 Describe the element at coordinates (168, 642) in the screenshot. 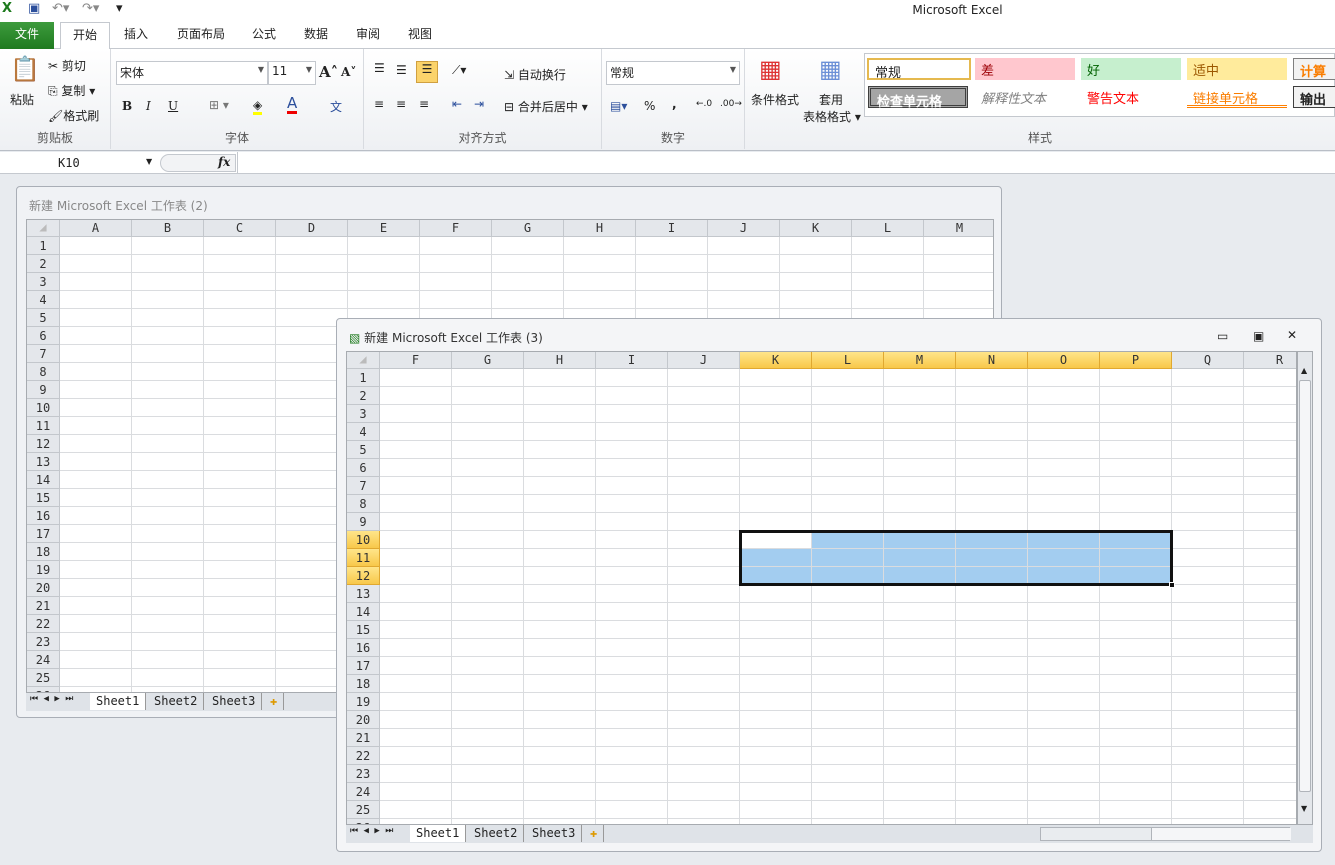

I see `cell-B23` at that location.